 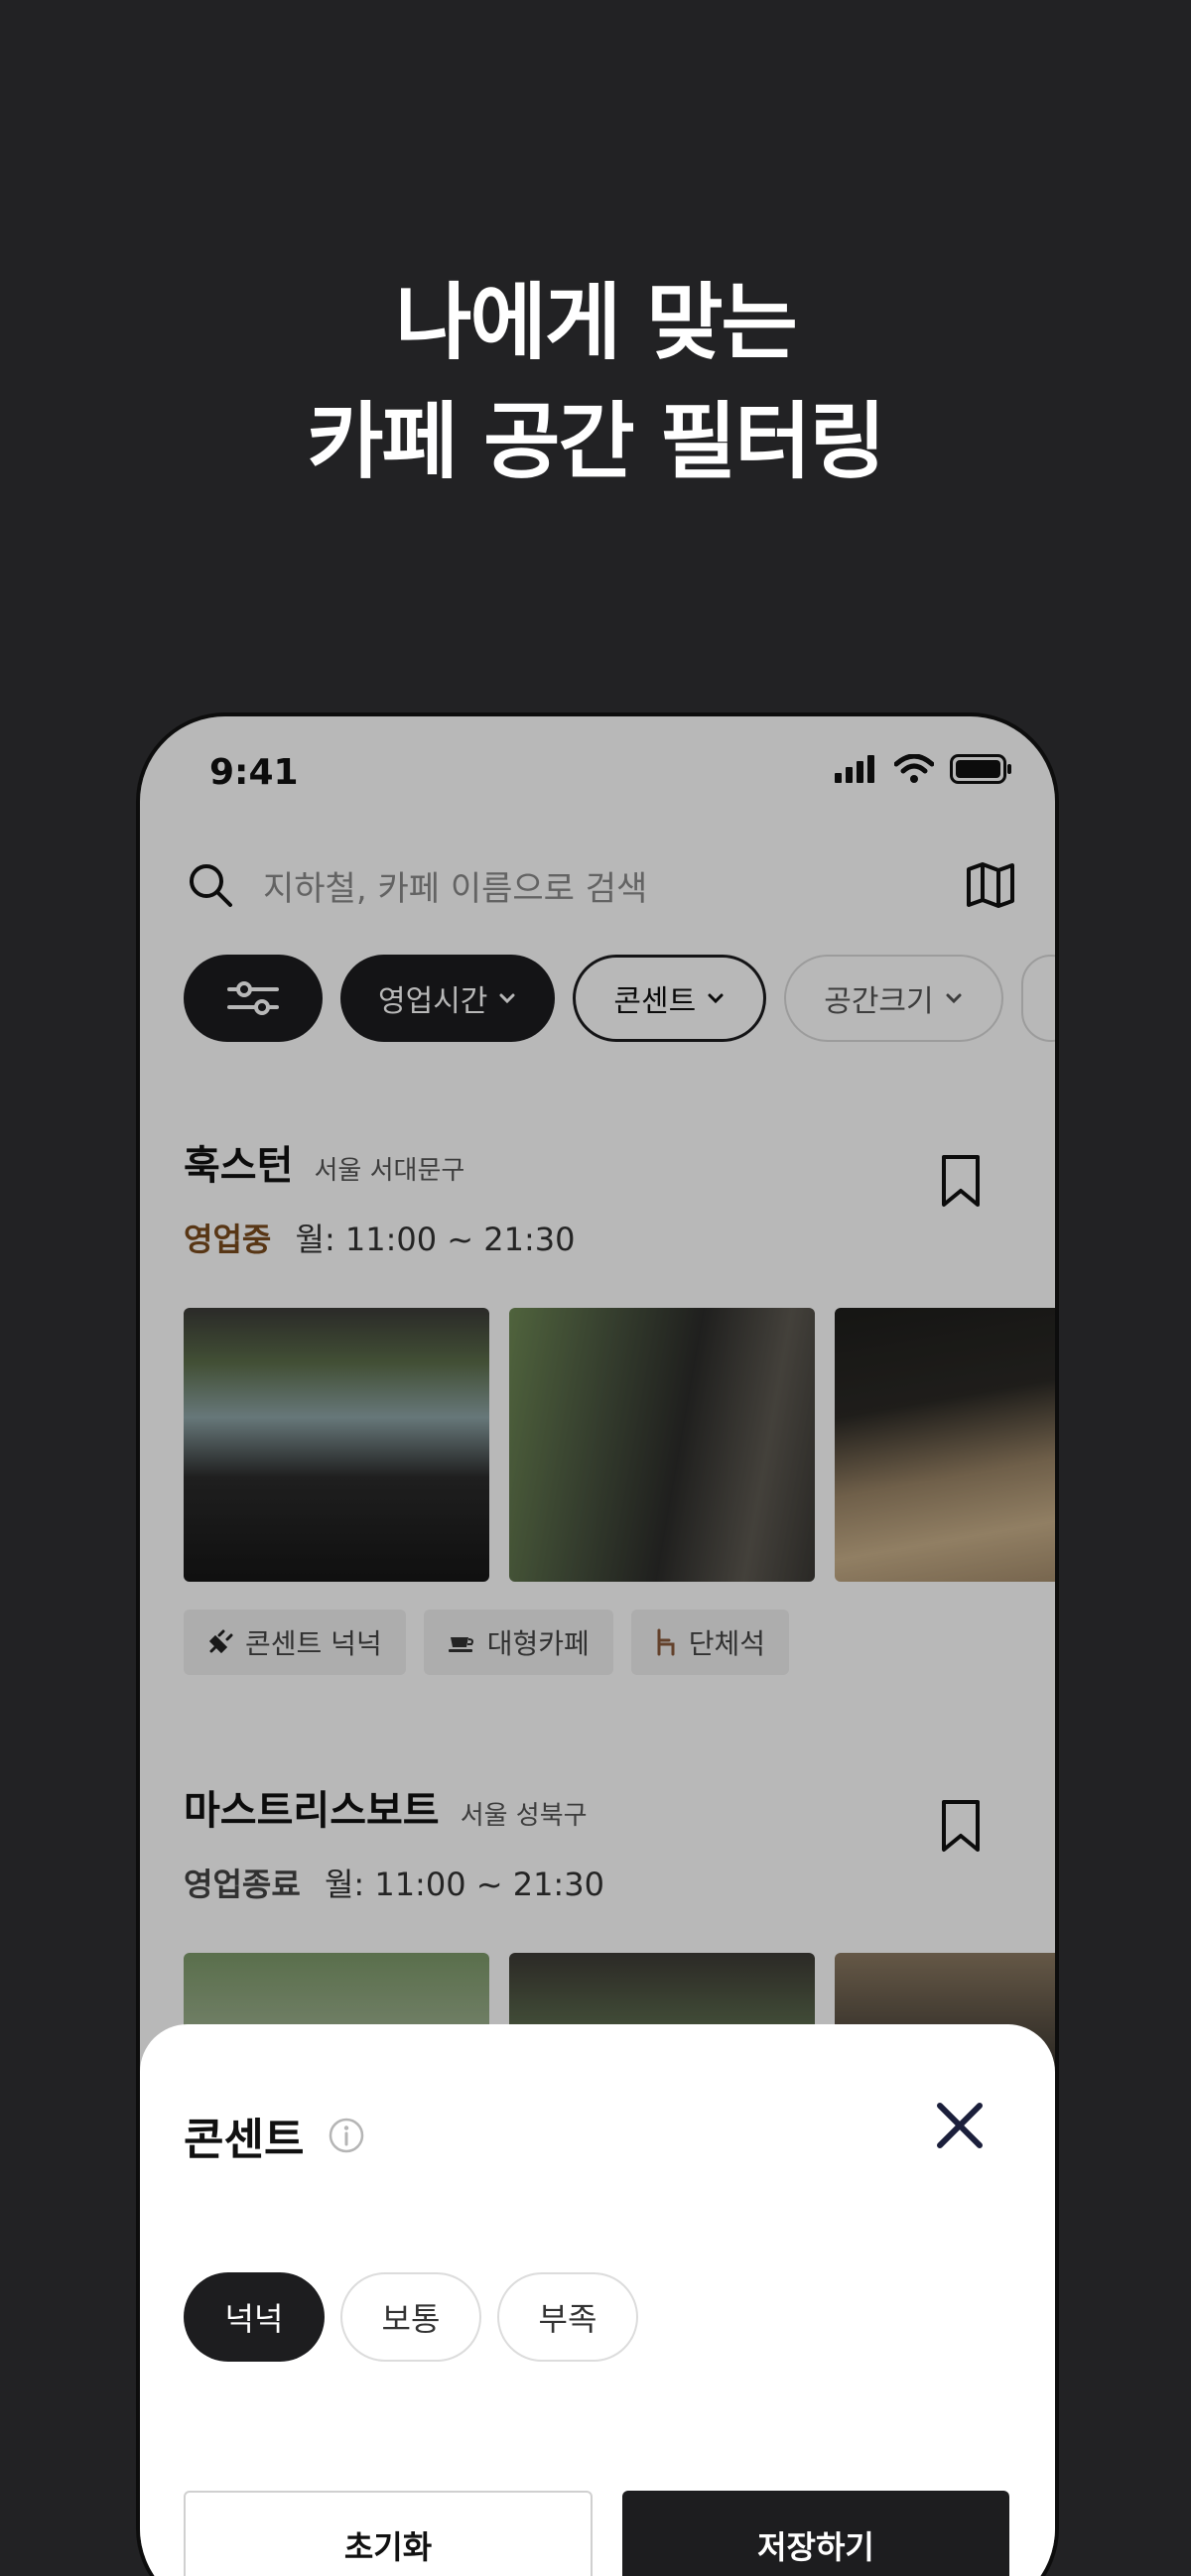 I want to click on status-time: 9:41, so click(x=254, y=773).